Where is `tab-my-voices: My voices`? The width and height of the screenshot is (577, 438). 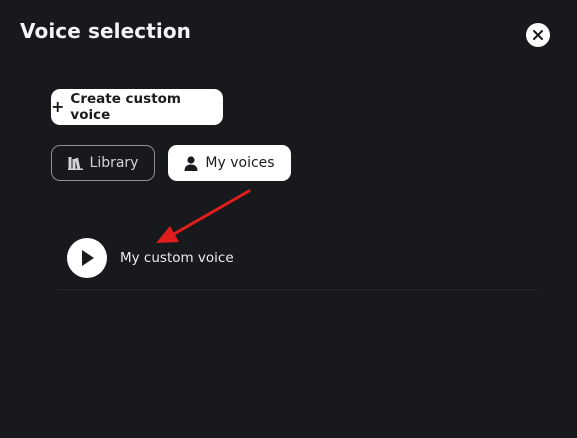 tab-my-voices: My voices is located at coordinates (229, 163).